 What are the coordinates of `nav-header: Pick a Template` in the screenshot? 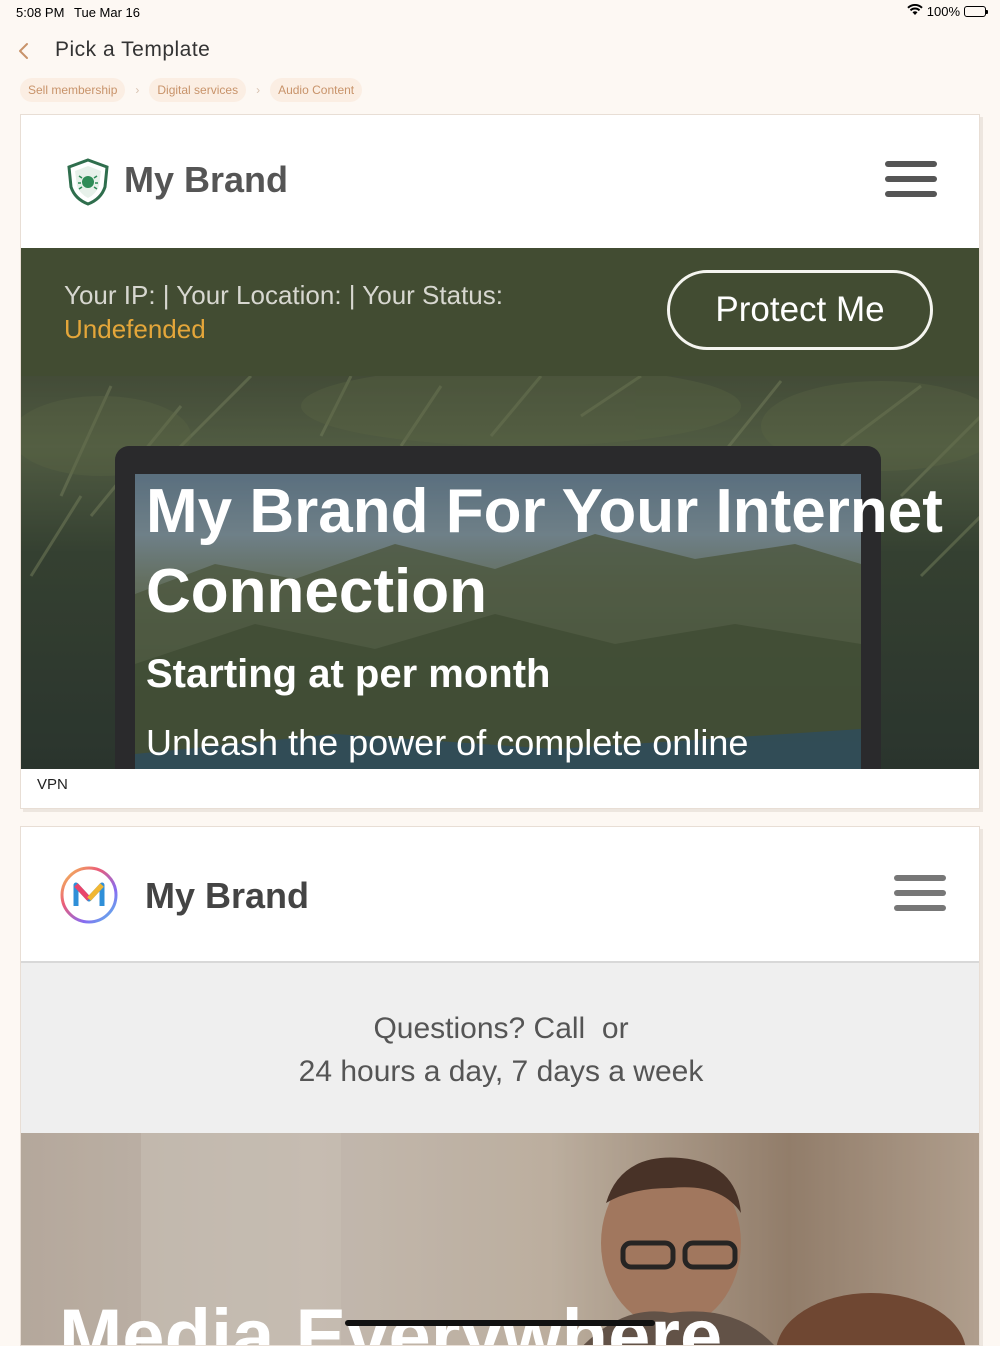 It's located at (500, 52).